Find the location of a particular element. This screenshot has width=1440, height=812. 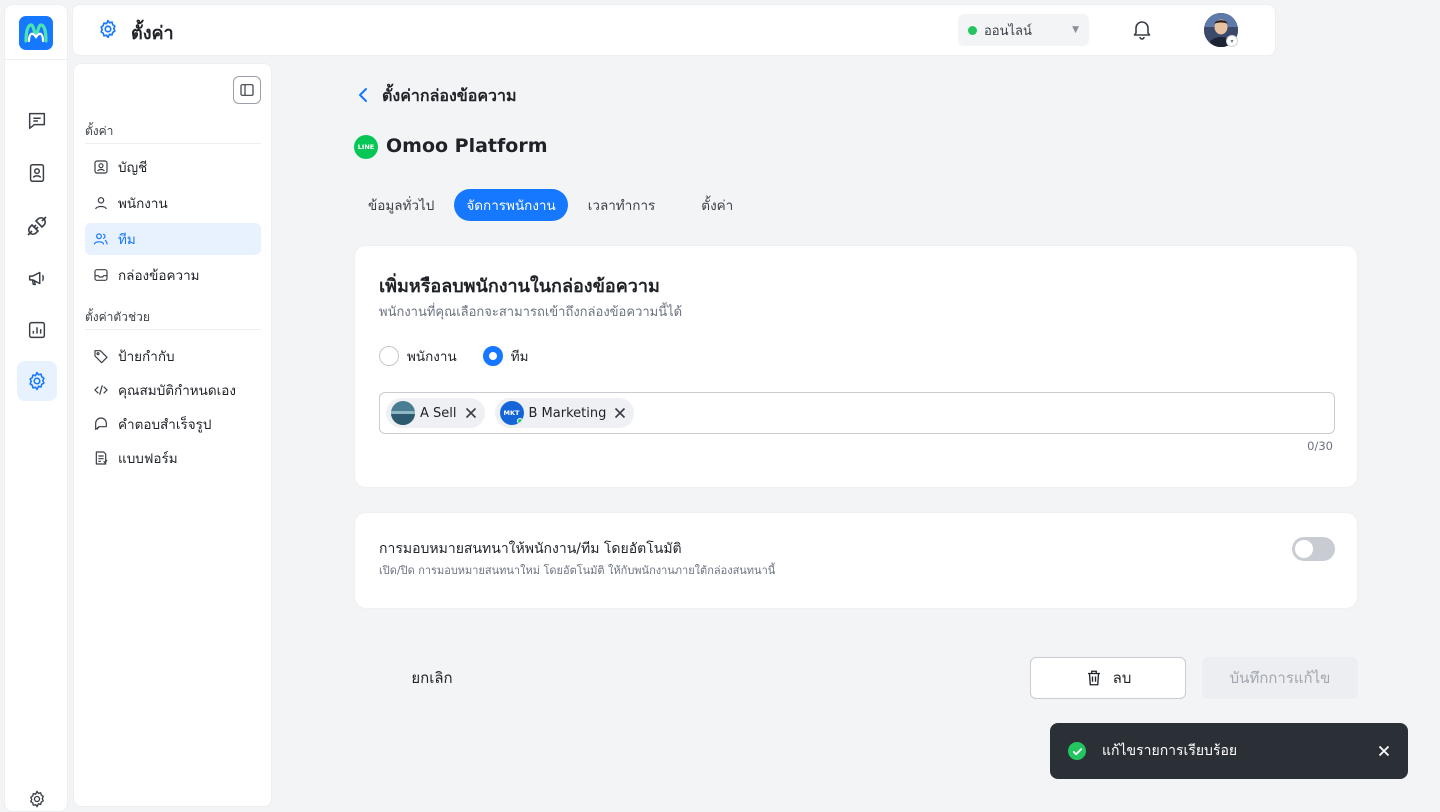

line-logo-text: LINE is located at coordinates (366, 147).